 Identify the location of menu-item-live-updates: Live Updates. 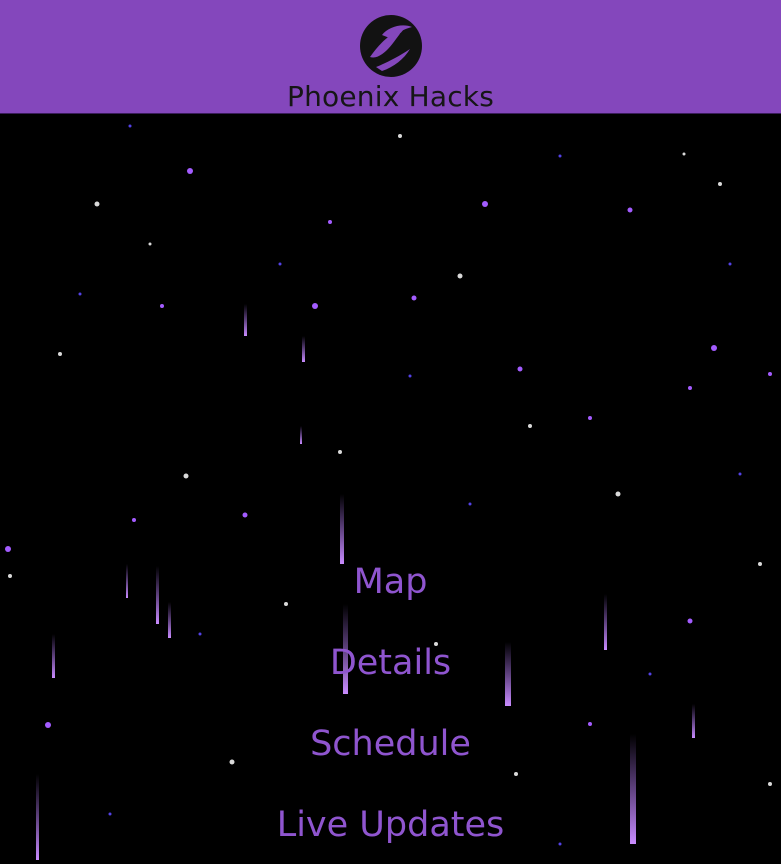
(390, 825).